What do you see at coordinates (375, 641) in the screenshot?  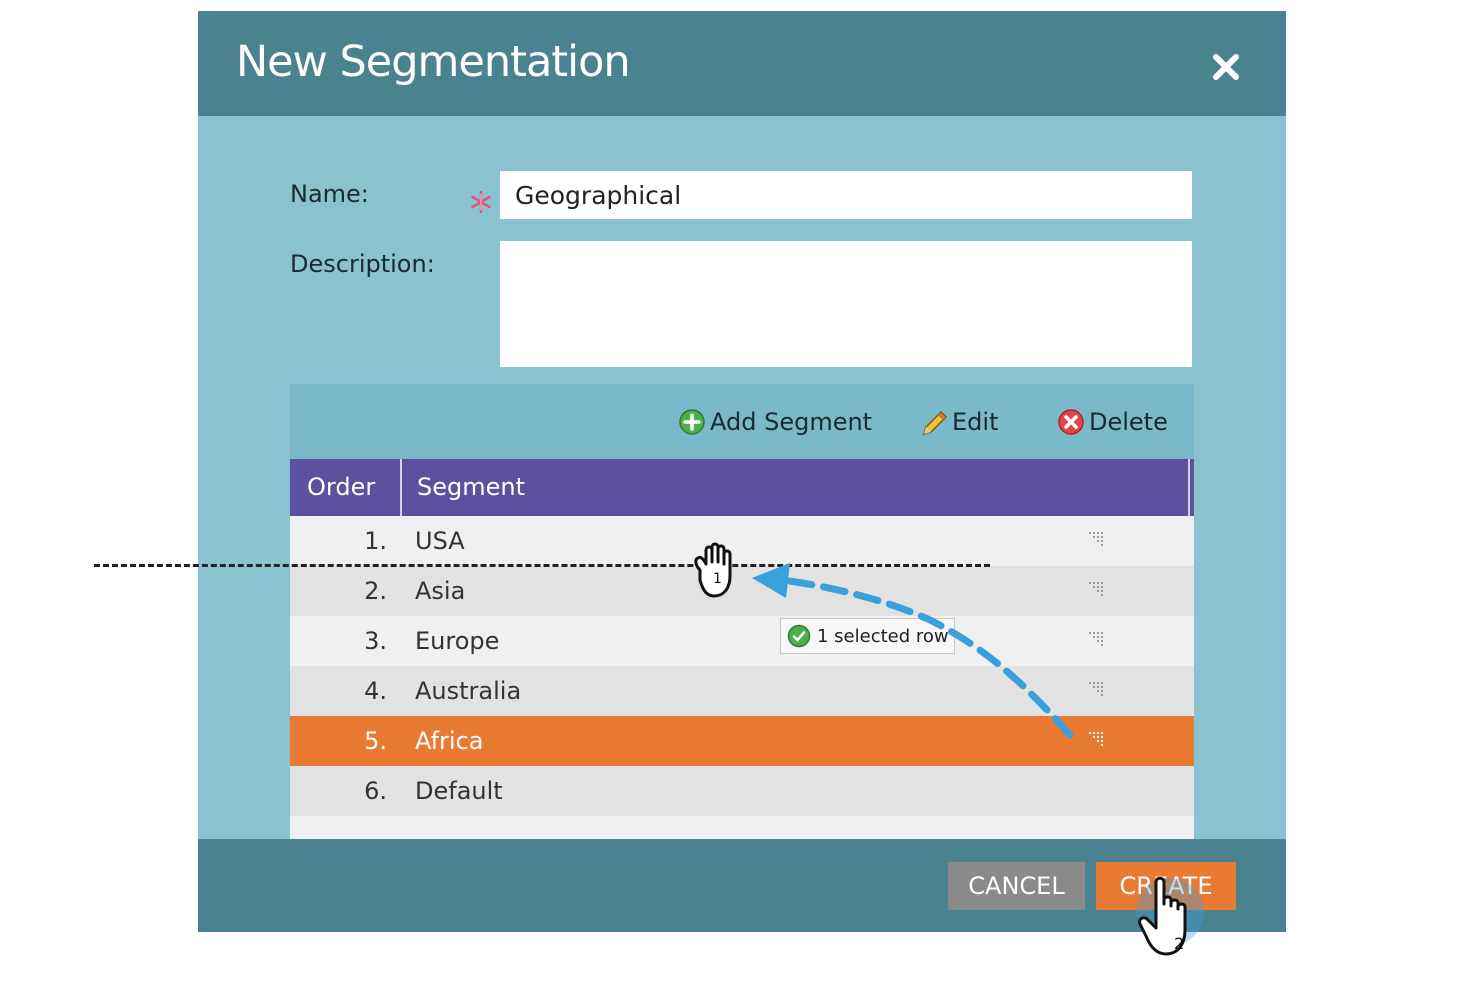 I see `row-order: 3.` at bounding box center [375, 641].